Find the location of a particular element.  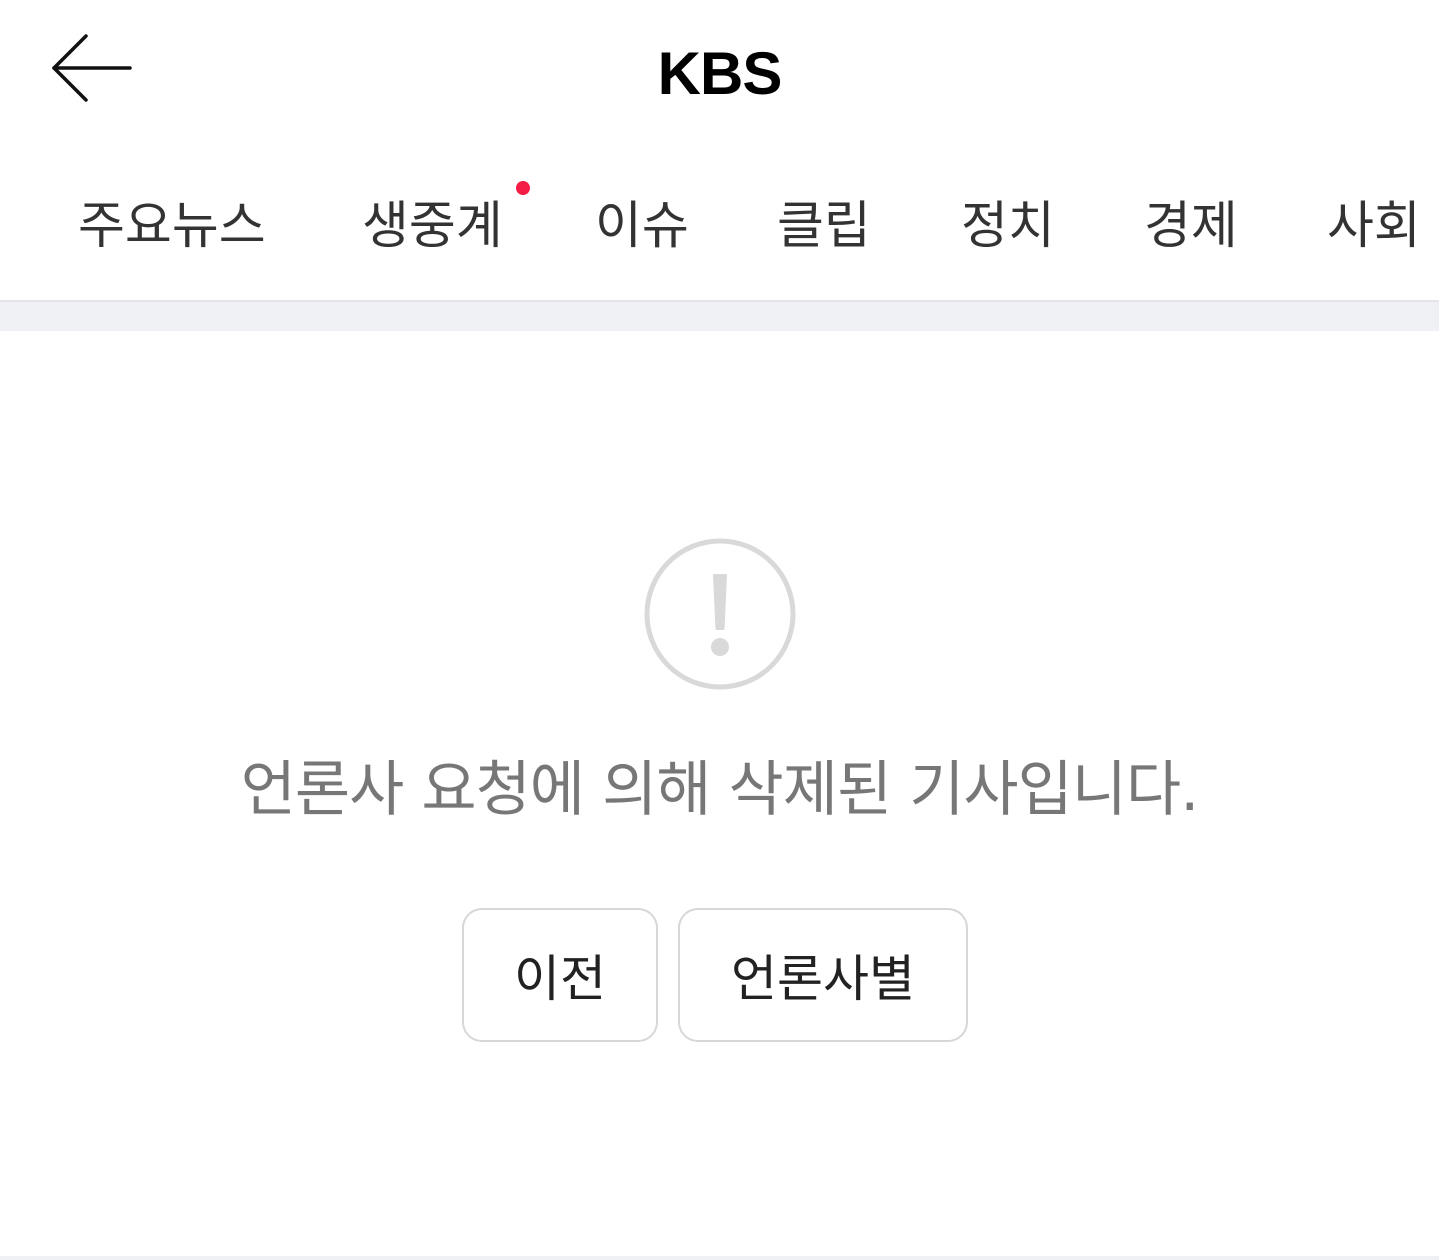

deleted-article-message: 언론사 요청에 의해 삭제된 기사입니다. is located at coordinates (720, 790).